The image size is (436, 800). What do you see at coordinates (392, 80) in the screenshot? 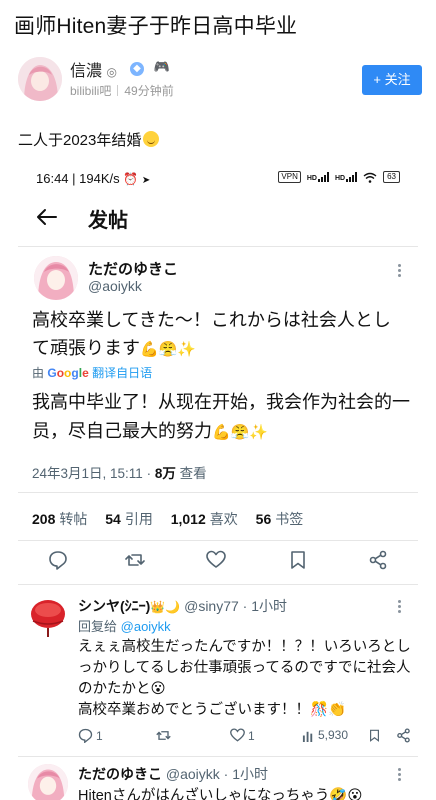
I see `follow-button: + 关注` at bounding box center [392, 80].